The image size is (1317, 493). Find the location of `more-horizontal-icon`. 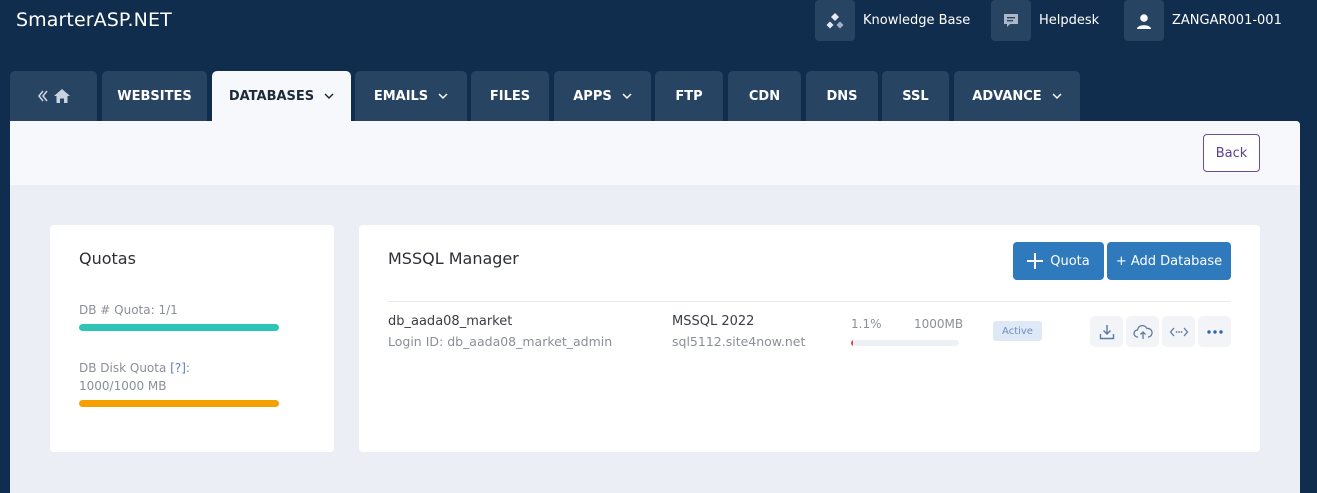

more-horizontal-icon is located at coordinates (1214, 331).